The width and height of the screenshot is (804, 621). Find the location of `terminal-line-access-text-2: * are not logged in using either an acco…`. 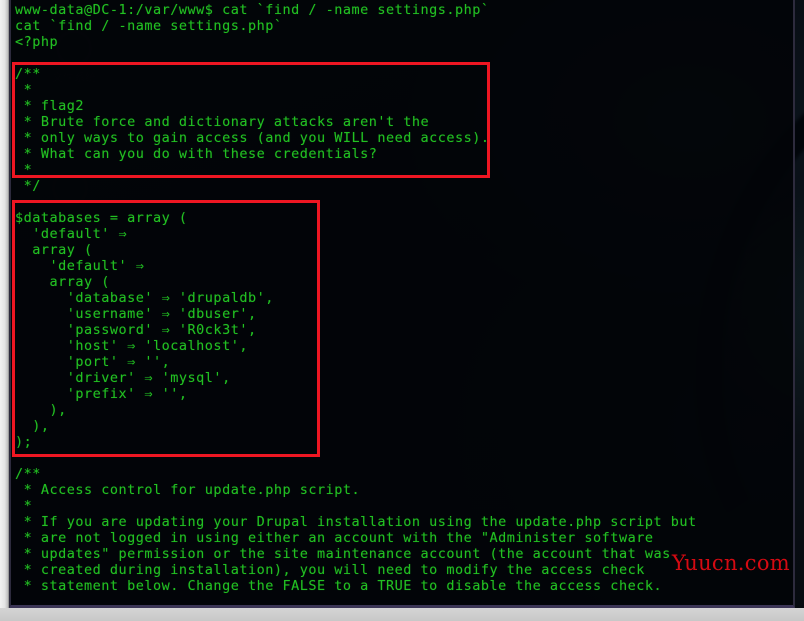

terminal-line-access-text-2: * are not logged in using either an acco… is located at coordinates (334, 538).